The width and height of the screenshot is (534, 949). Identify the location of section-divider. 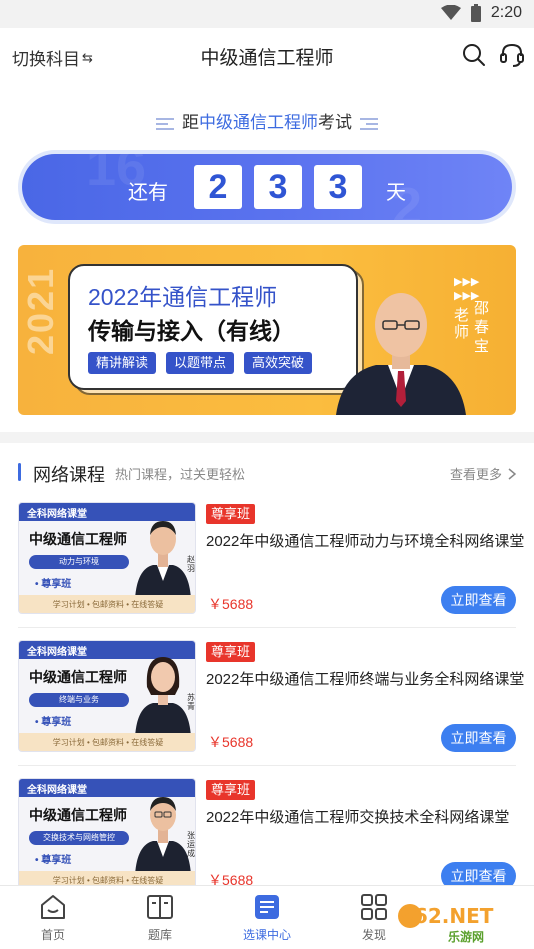
(267, 437).